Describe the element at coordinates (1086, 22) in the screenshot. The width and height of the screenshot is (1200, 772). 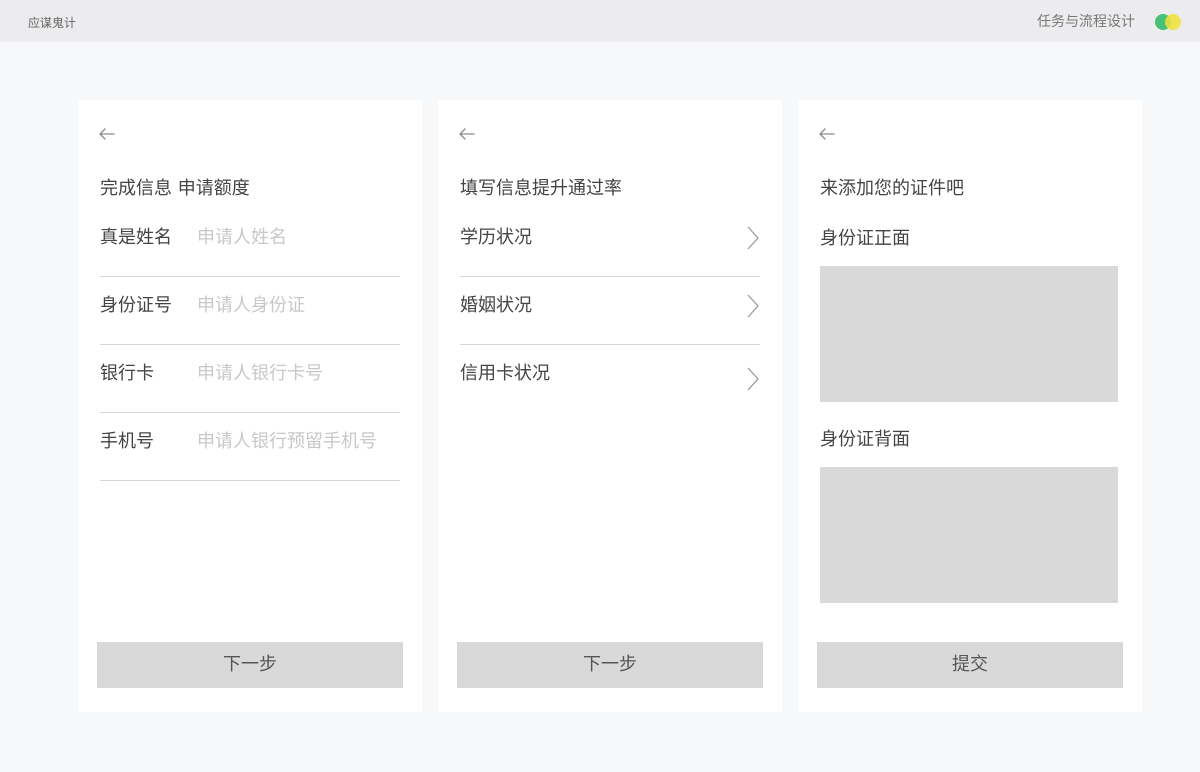
I see `section-title: 任务与流程设计` at that location.